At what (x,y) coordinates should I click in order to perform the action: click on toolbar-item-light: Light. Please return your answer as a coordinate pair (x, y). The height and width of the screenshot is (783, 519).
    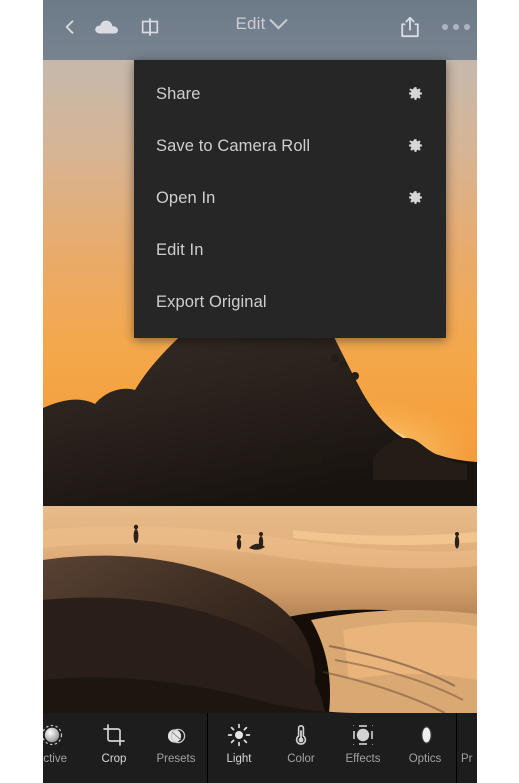
    Looking at the image, I should click on (239, 748).